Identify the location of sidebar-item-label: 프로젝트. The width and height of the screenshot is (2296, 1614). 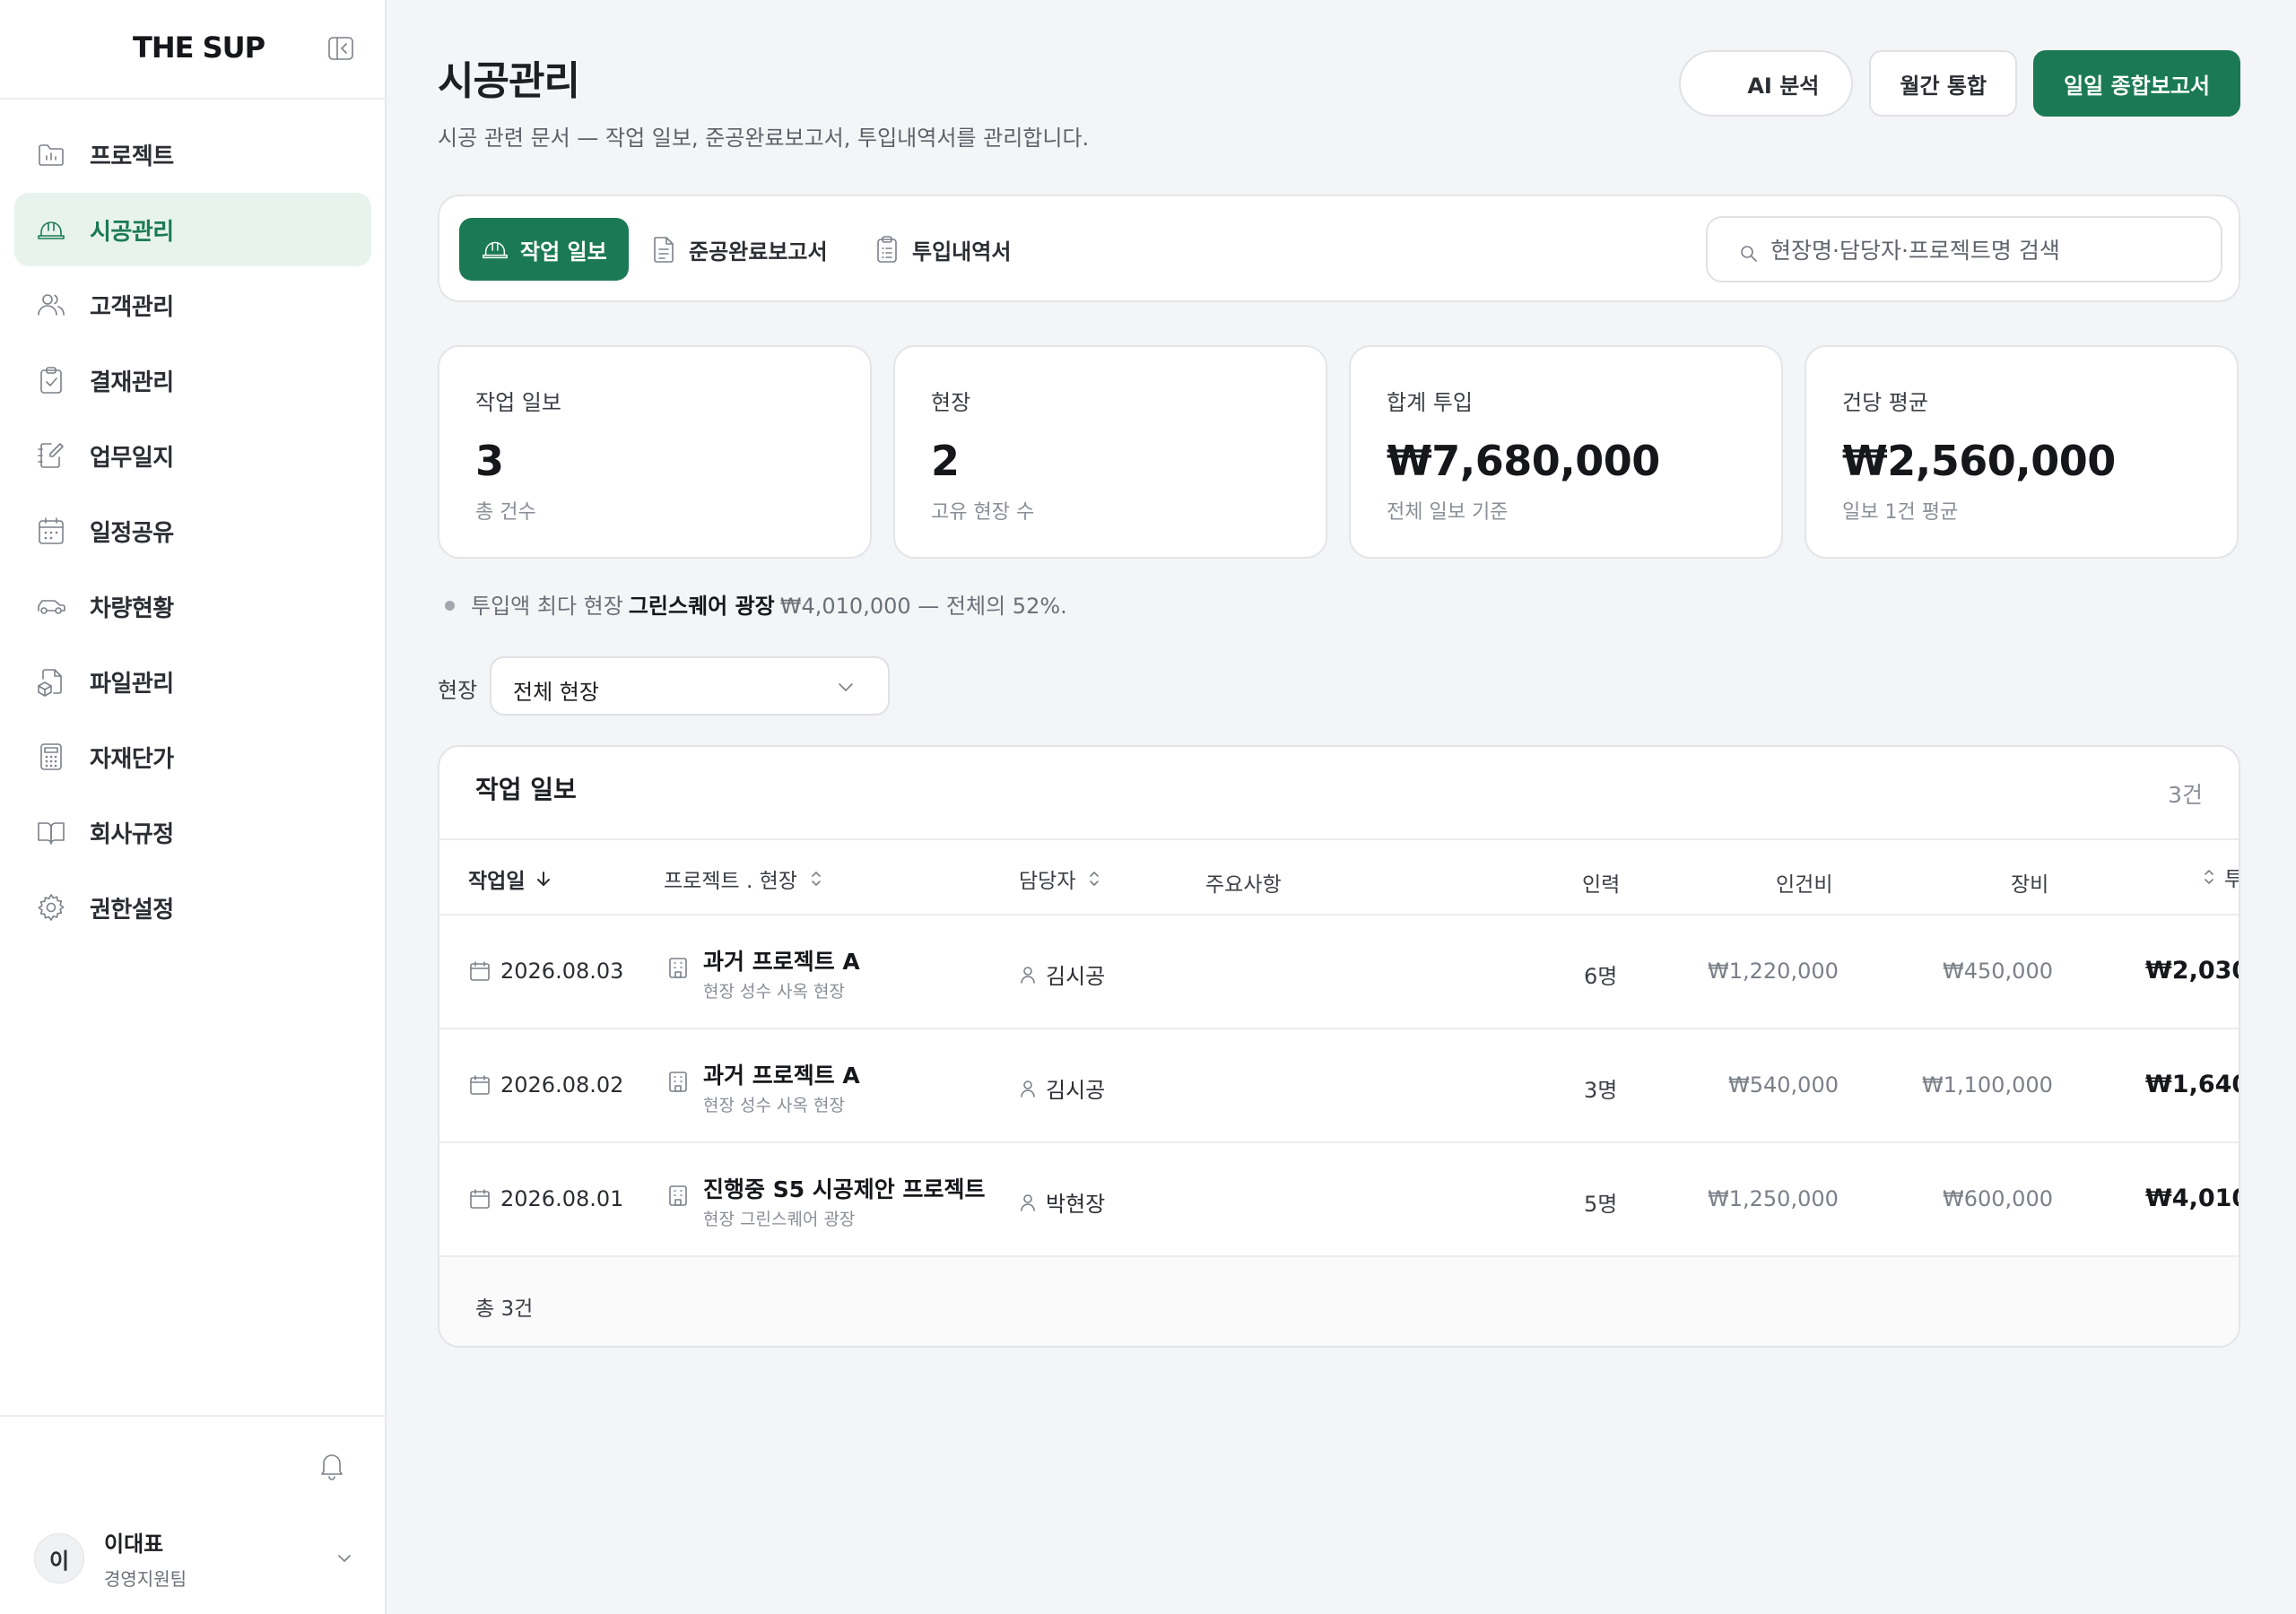
(132, 156).